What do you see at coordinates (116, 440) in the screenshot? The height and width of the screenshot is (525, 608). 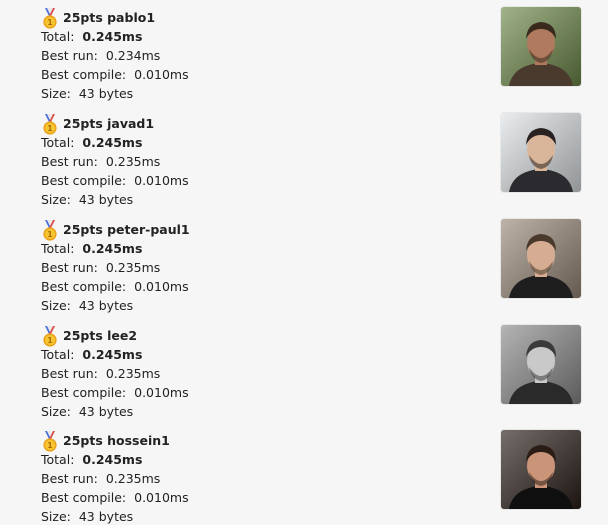 I see `entry-title: 25pts hossein1` at bounding box center [116, 440].